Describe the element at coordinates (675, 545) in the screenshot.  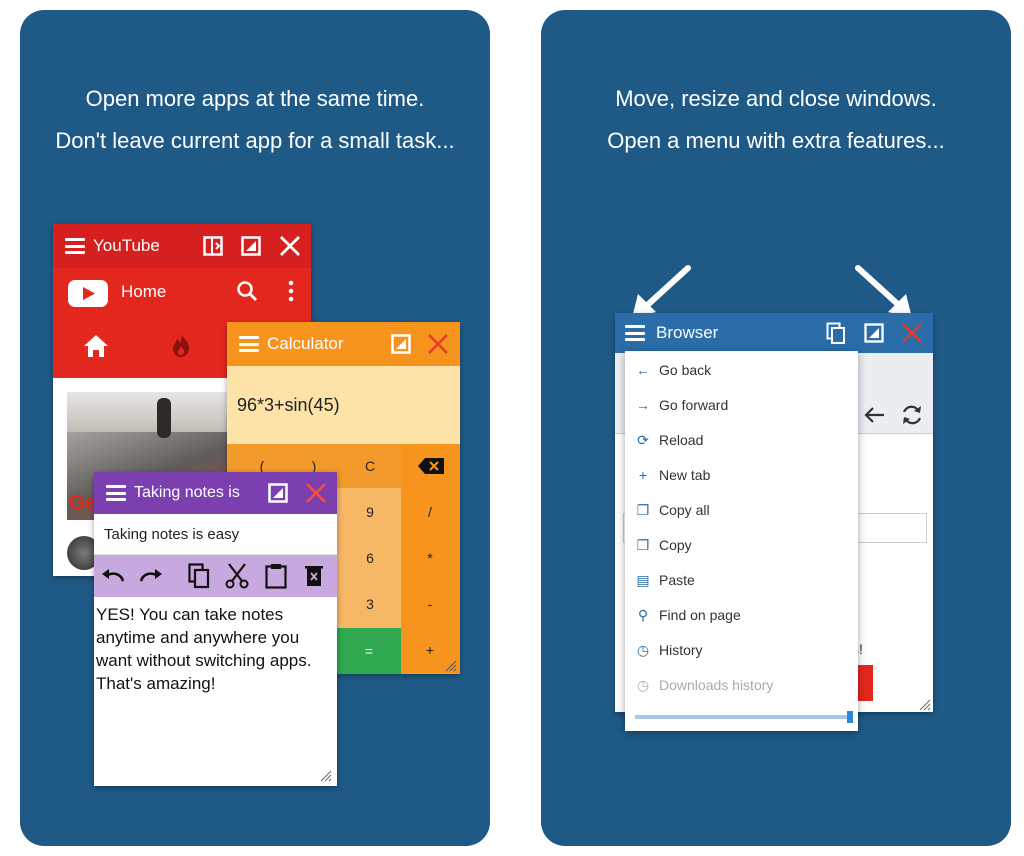
I see `menu-item-label: Copy` at that location.